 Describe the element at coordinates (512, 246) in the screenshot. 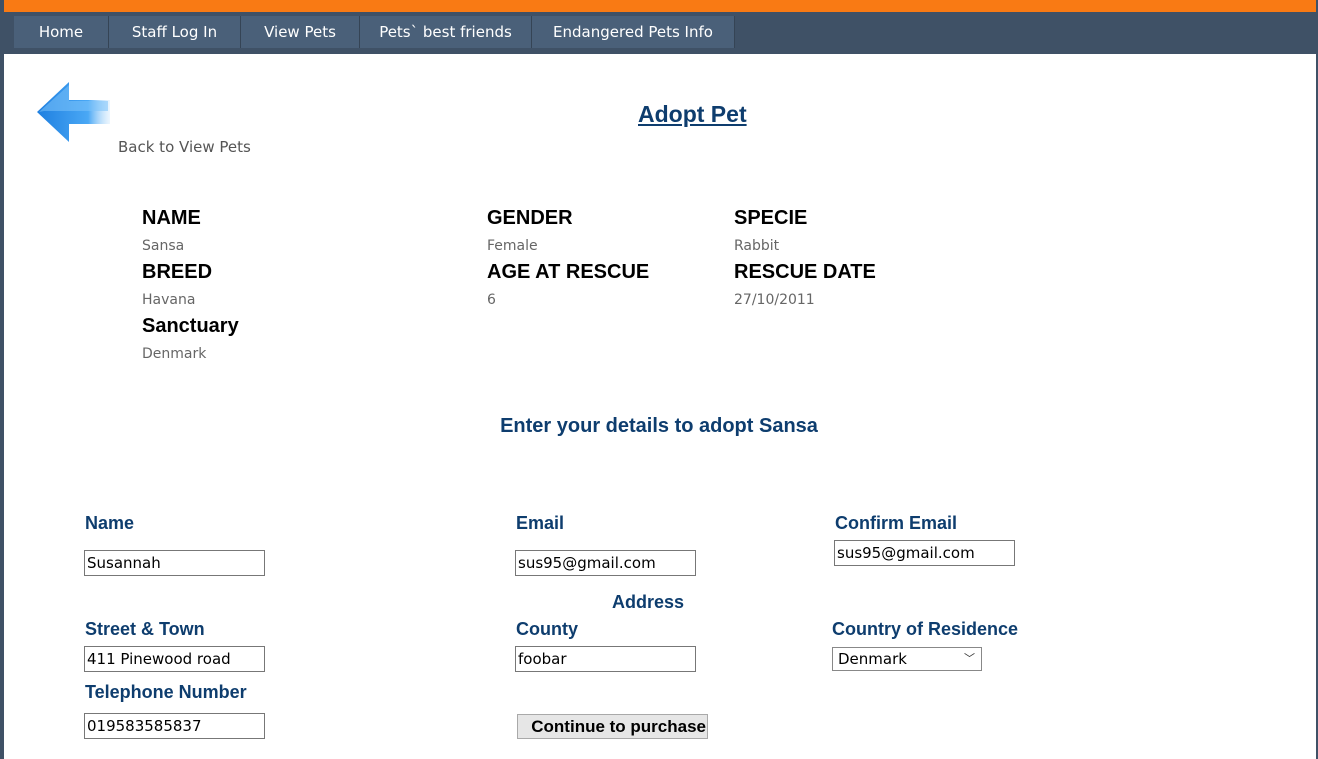

I see `pet-gender-value: Female` at that location.